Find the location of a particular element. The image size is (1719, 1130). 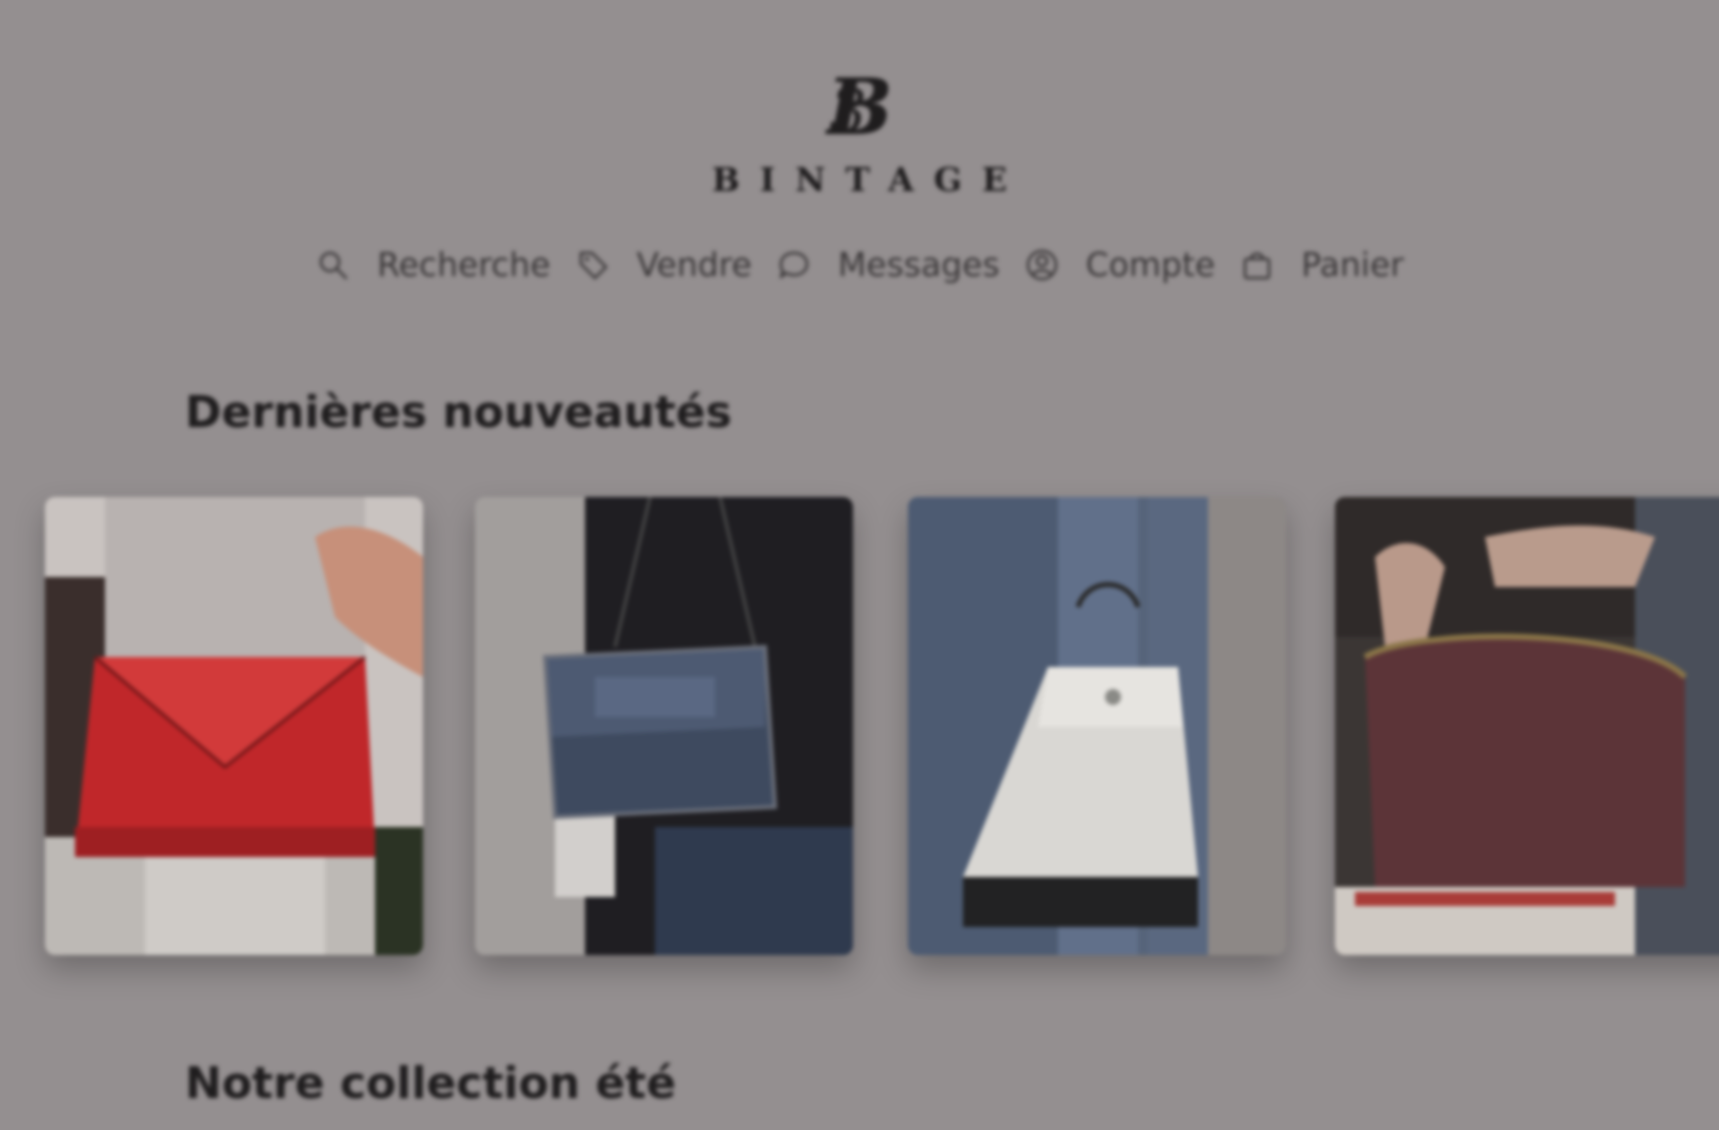

monogram-logo-icon: B 3 is located at coordinates (859, 107).